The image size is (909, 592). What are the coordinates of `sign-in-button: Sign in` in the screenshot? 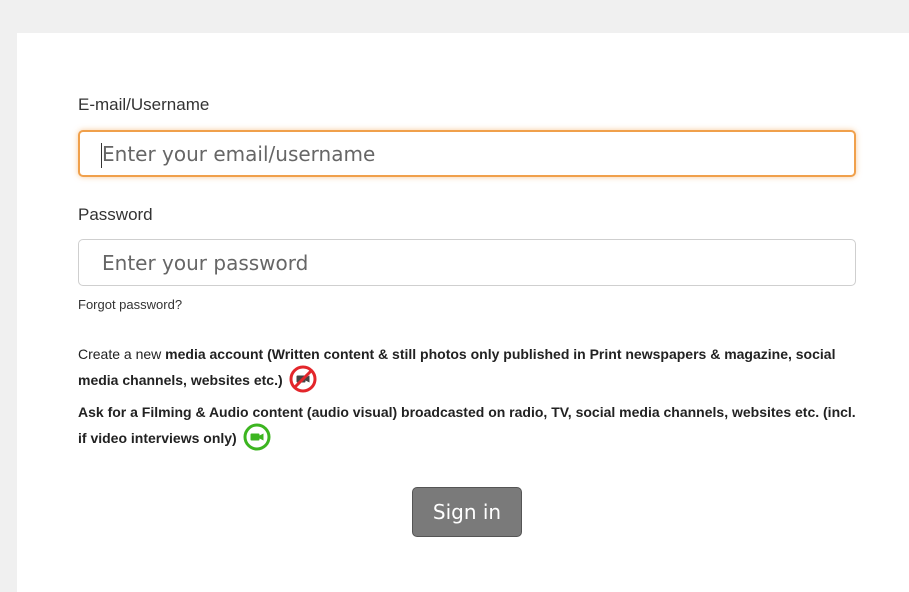 It's located at (467, 512).